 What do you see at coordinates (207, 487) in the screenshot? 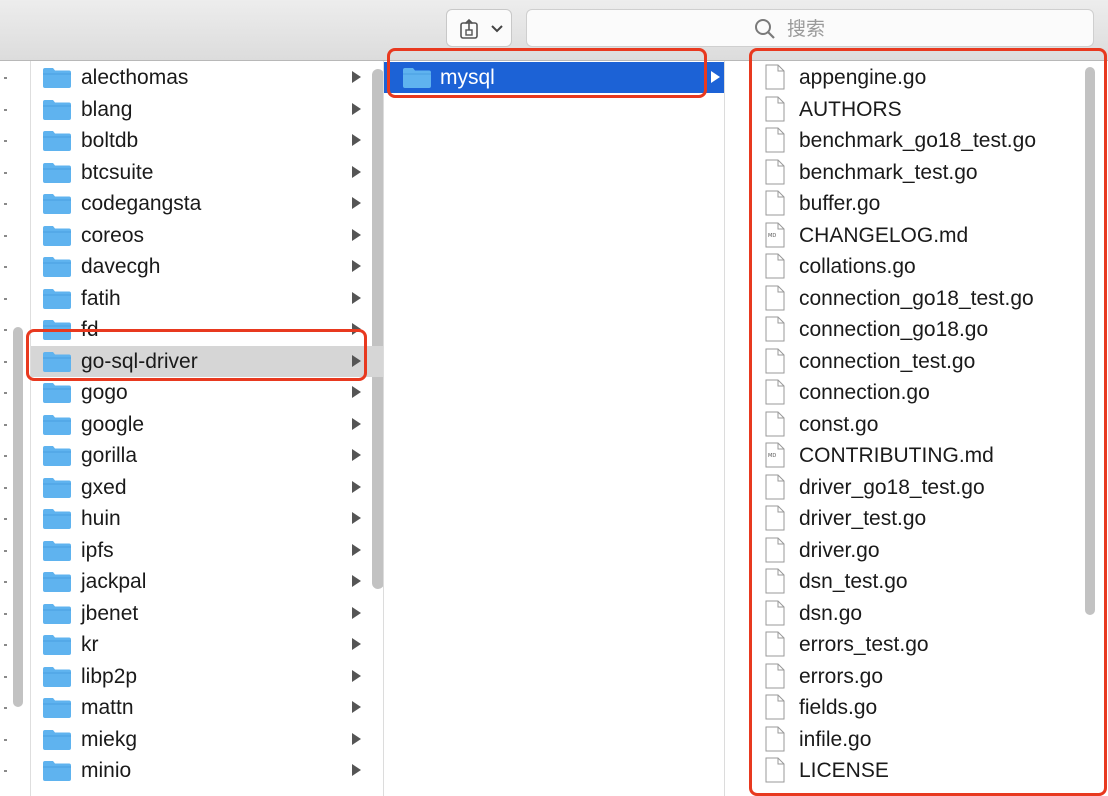
I see `folder-row: gxed` at bounding box center [207, 487].